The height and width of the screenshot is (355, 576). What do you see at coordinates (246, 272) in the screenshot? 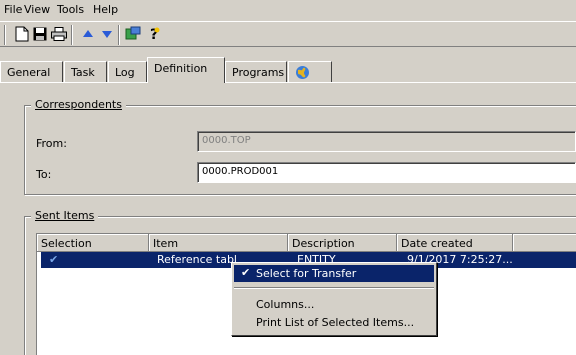
I see `checkmark-icon: ✔` at bounding box center [246, 272].